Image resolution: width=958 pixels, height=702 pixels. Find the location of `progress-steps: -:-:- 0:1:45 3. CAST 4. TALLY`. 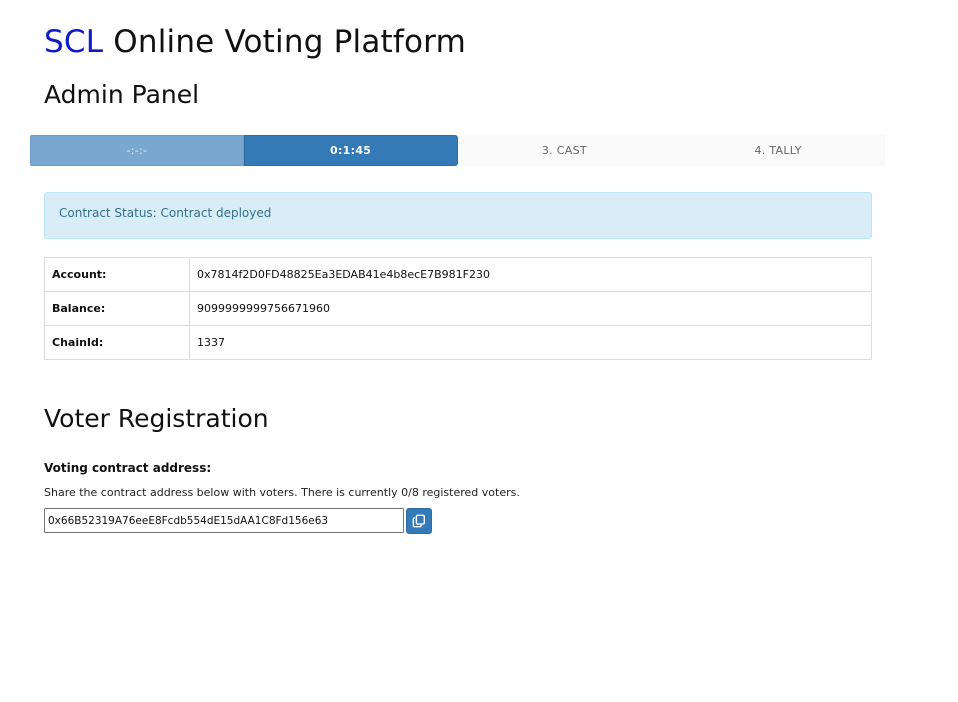

progress-steps: -:-:- 0:1:45 3. CAST 4. TALLY is located at coordinates (457, 150).